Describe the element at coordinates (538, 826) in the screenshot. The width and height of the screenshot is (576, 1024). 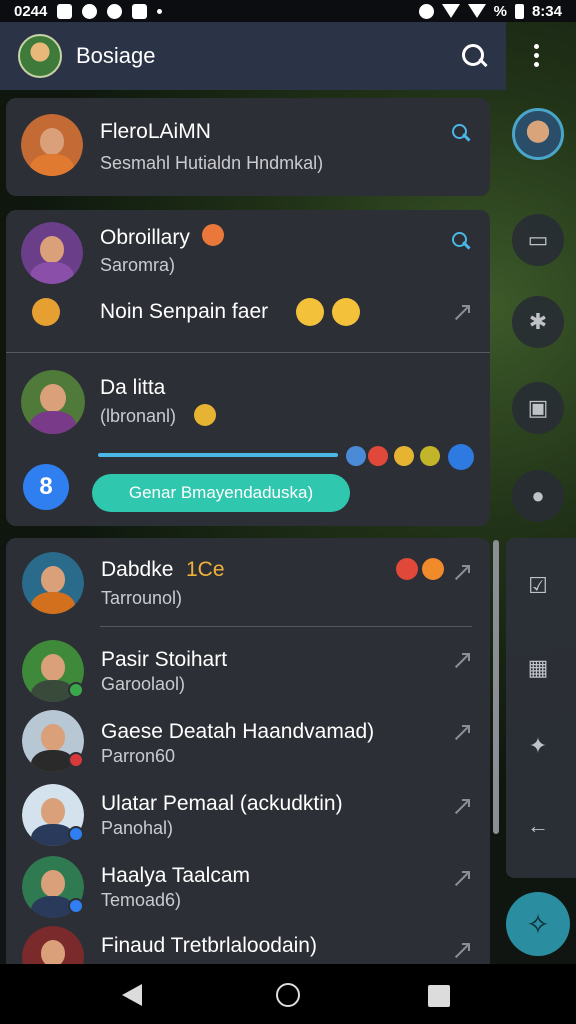
I see `back-arrow-icon: ←` at that location.